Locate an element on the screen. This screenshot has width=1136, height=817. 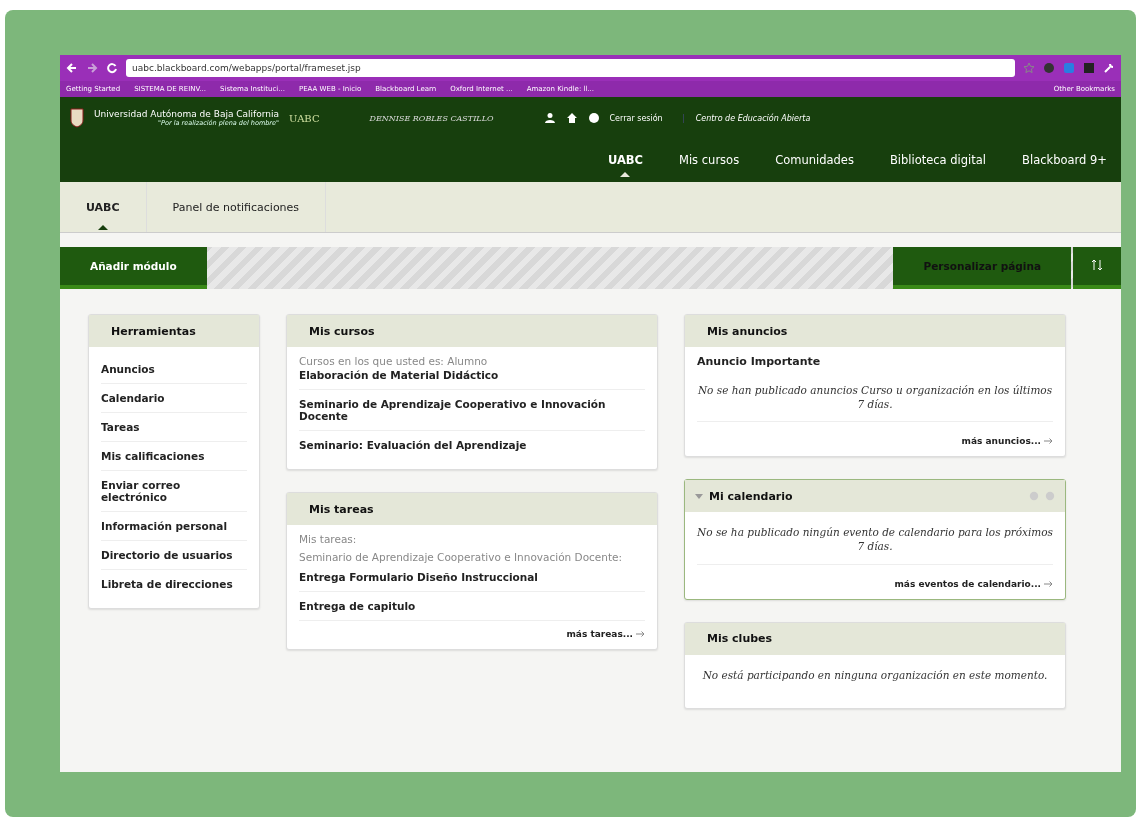
courses-caption: Cursos en los que usted es: Alumno is located at coordinates (394, 361).